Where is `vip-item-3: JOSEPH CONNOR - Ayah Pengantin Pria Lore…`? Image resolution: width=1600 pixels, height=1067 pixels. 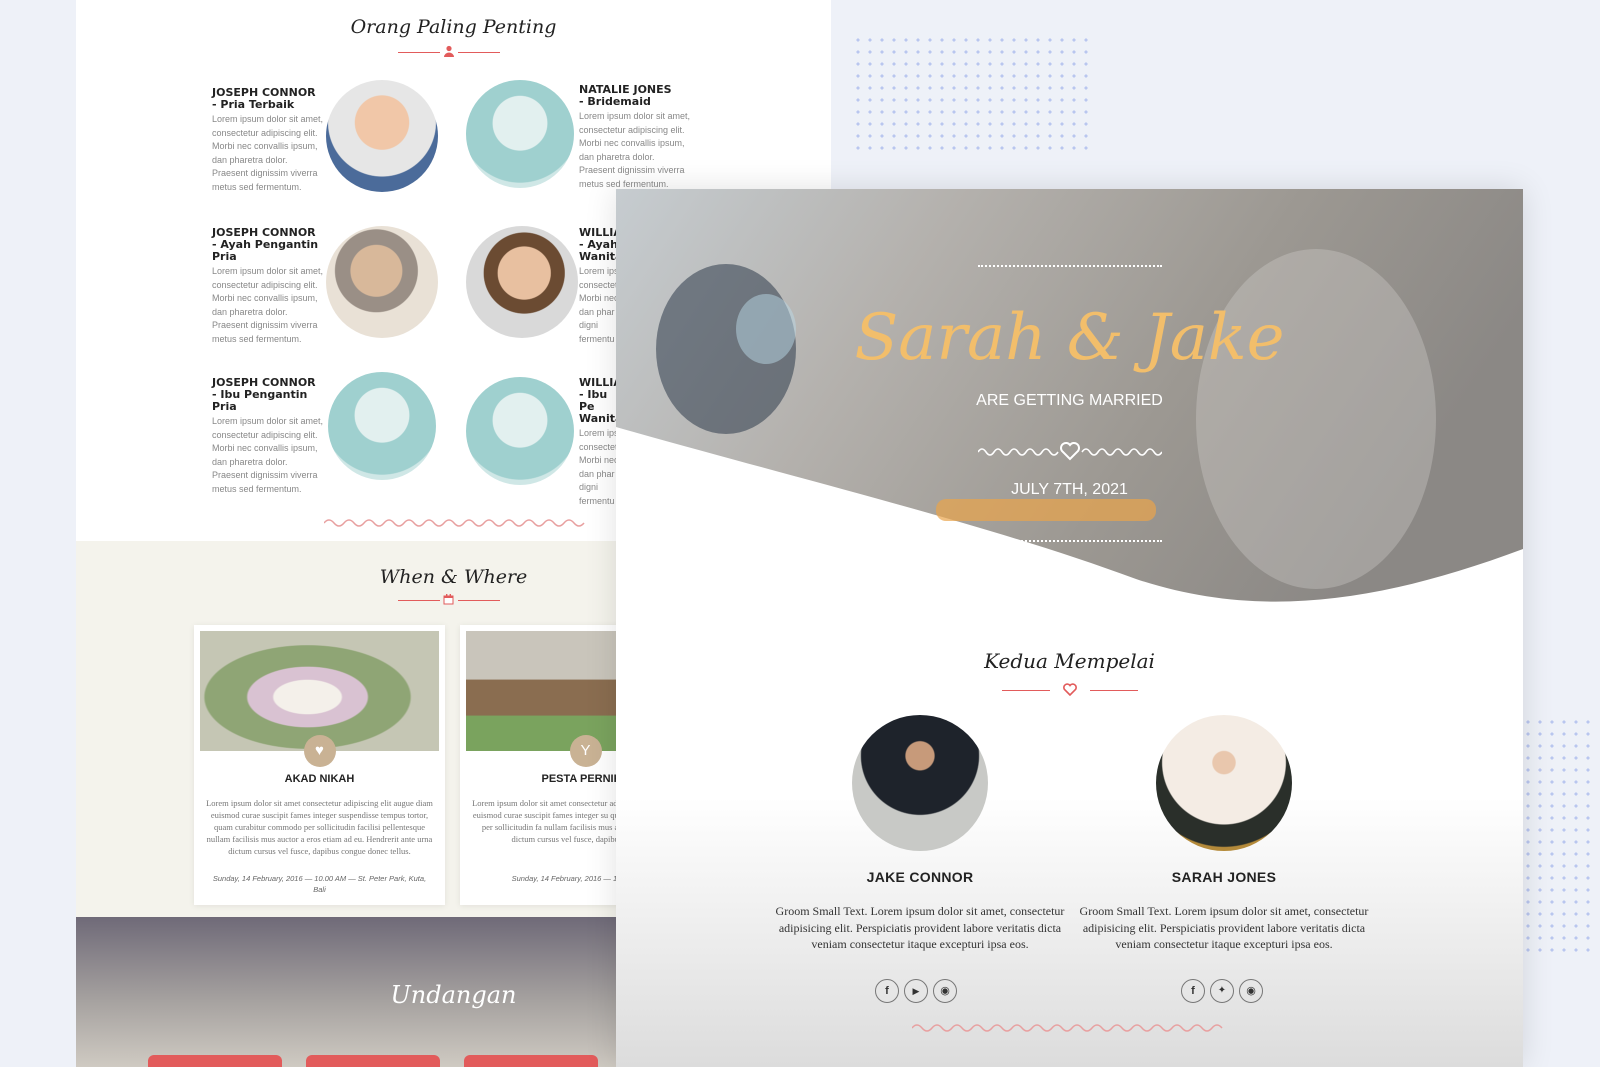
vip-item-3: JOSEPH CONNOR - Ayah Pengantin Pria Lore… is located at coordinates (268, 286).